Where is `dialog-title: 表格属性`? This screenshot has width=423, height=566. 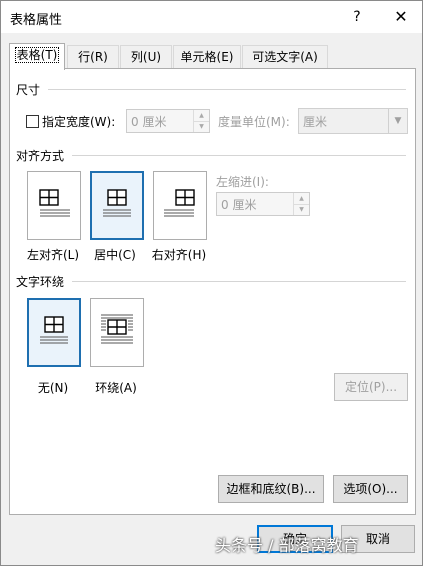
dialog-title: 表格属性 is located at coordinates (36, 20).